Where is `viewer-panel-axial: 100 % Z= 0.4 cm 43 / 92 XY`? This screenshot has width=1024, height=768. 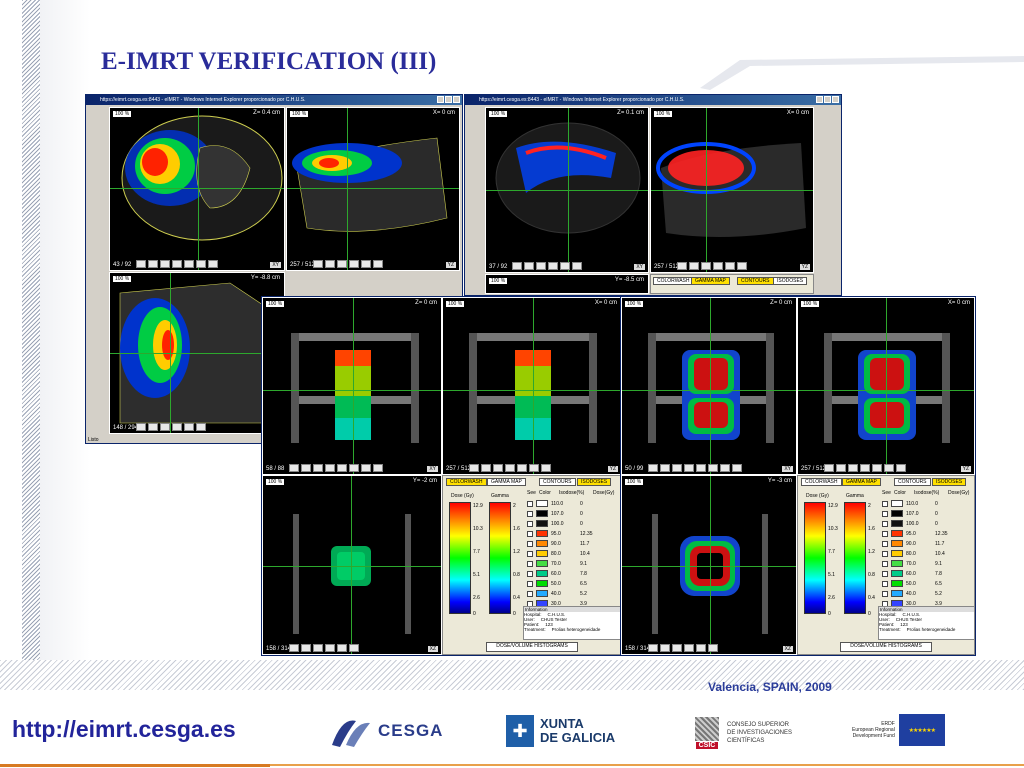
viewer-panel-axial: 100 % Z= 0.4 cm 43 / 92 XY is located at coordinates (197, 189).